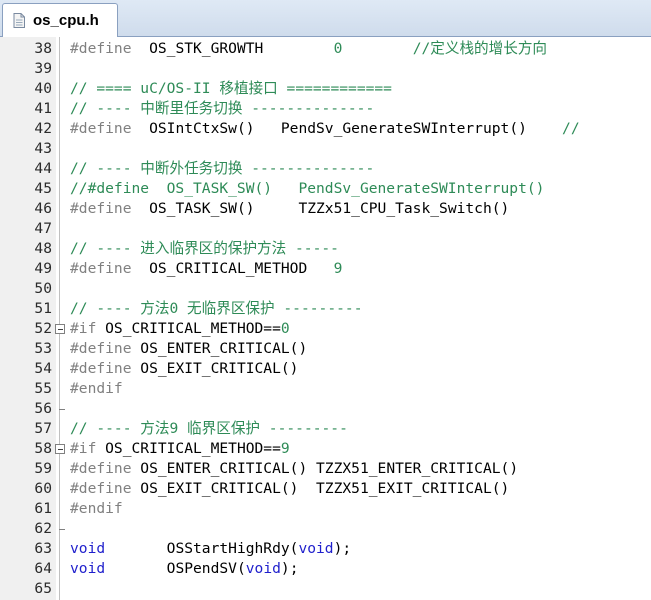 The image size is (651, 600). I want to click on line-number: 47, so click(43, 228).